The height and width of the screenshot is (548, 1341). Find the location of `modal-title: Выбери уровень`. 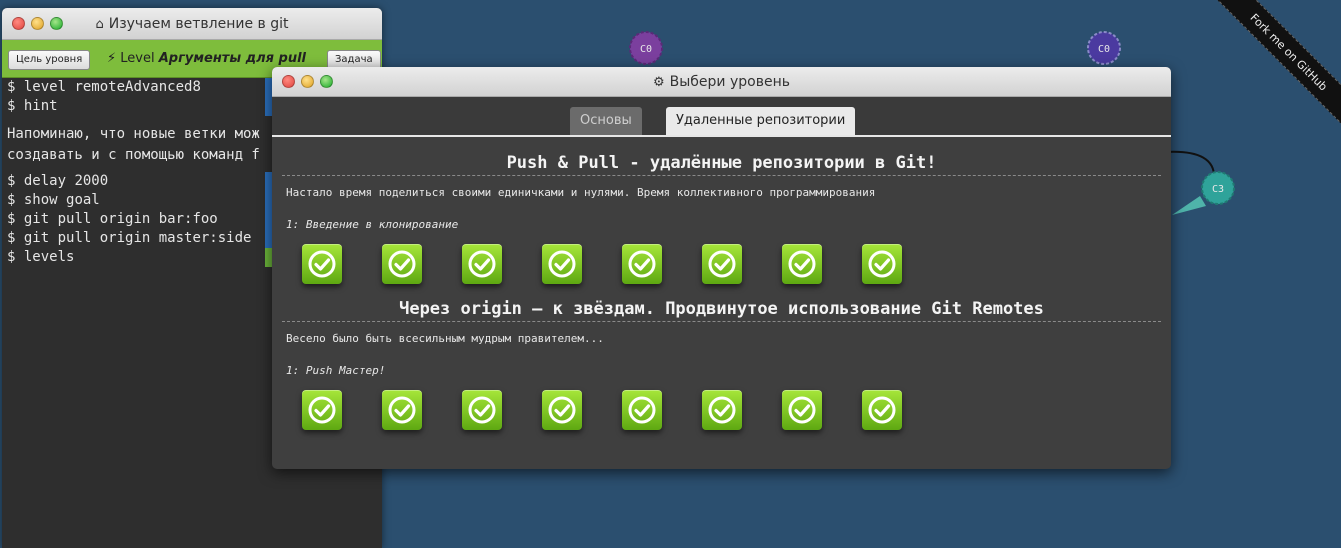

modal-title: Выбери уровень is located at coordinates (729, 82).